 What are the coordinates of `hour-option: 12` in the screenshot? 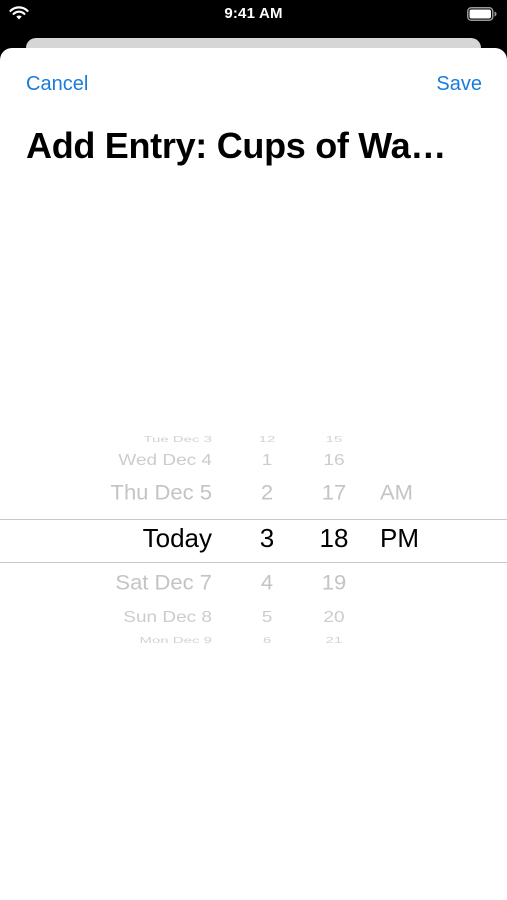 It's located at (267, 439).